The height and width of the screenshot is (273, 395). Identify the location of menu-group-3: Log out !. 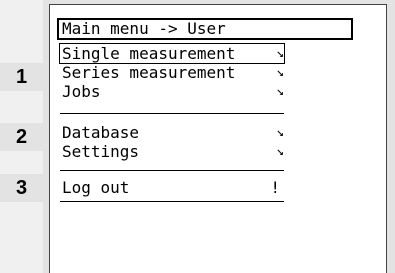
(172, 187).